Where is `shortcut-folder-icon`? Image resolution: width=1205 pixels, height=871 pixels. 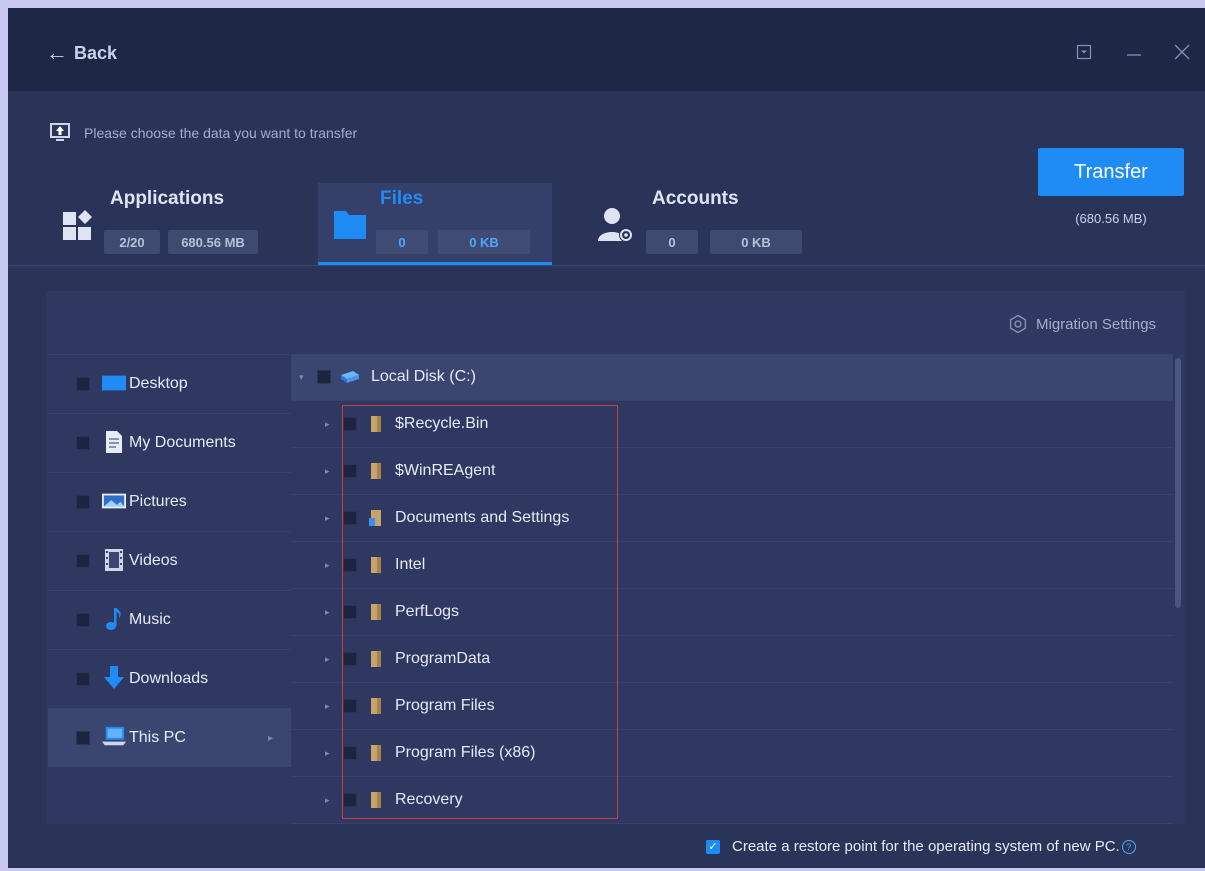 shortcut-folder-icon is located at coordinates (377, 518).